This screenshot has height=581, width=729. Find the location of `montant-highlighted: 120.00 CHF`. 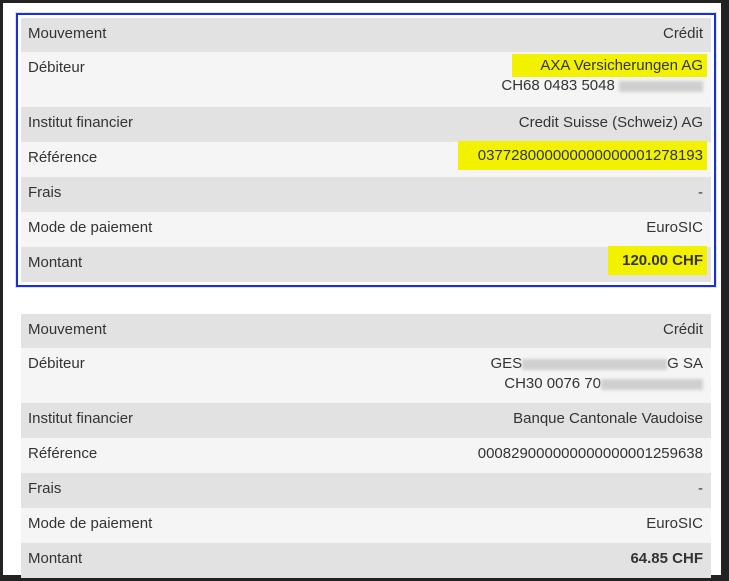

montant-highlighted: 120.00 CHF is located at coordinates (657, 260).